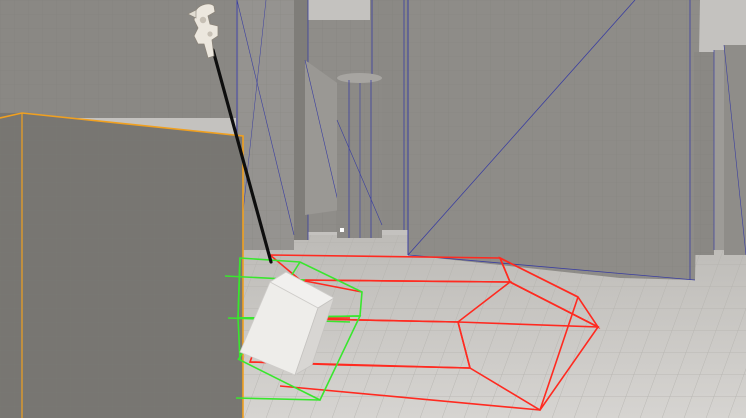  I want to click on focus-dot, so click(342, 230).